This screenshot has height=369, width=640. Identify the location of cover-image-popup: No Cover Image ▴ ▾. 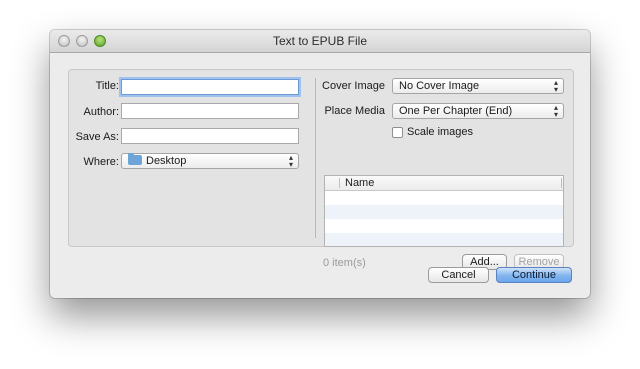
(478, 86).